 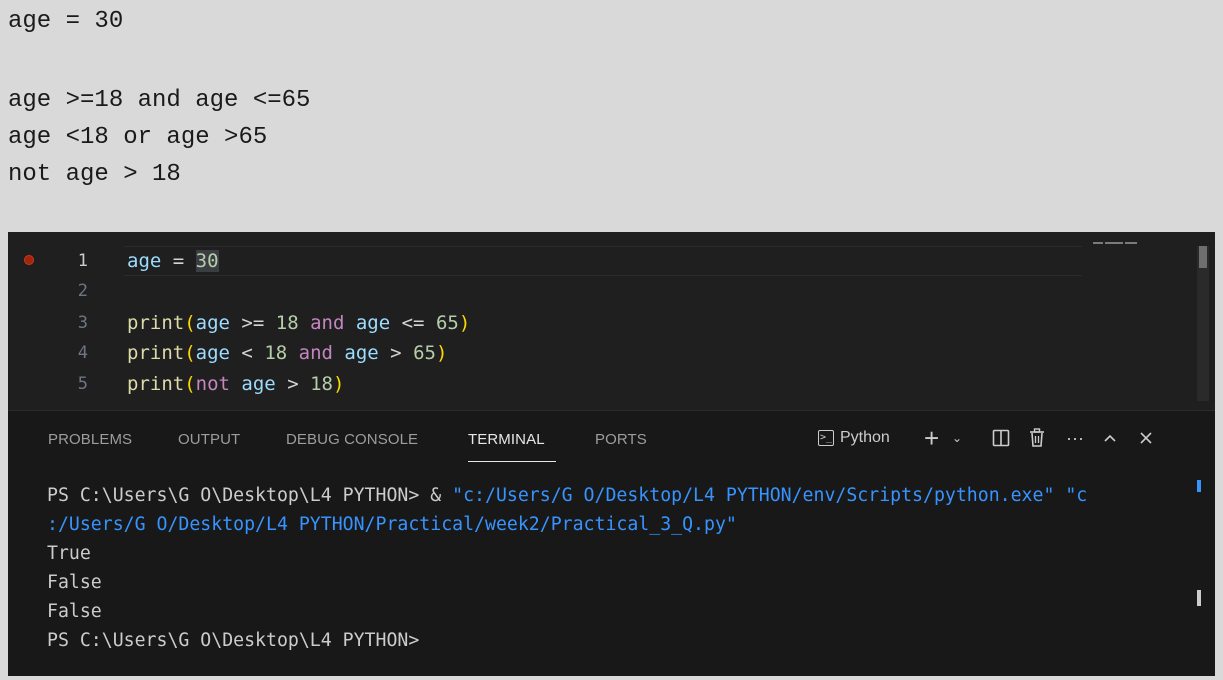 What do you see at coordinates (82, 384) in the screenshot?
I see `line-number: 5` at bounding box center [82, 384].